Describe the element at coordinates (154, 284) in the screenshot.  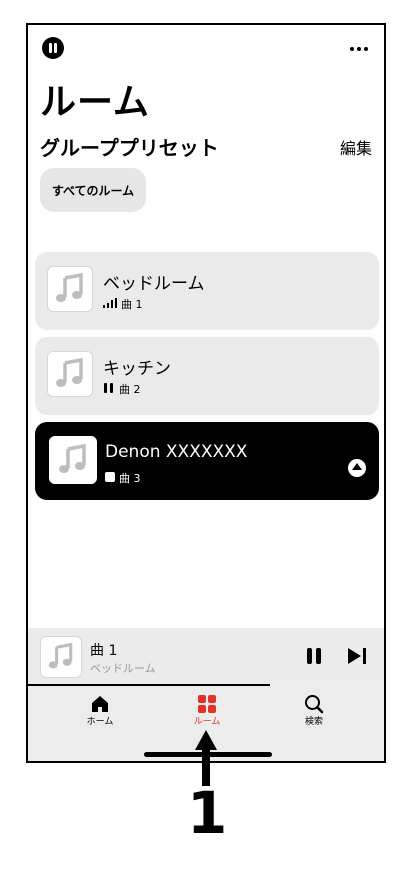
I see `room-name: ベッドルーム` at that location.